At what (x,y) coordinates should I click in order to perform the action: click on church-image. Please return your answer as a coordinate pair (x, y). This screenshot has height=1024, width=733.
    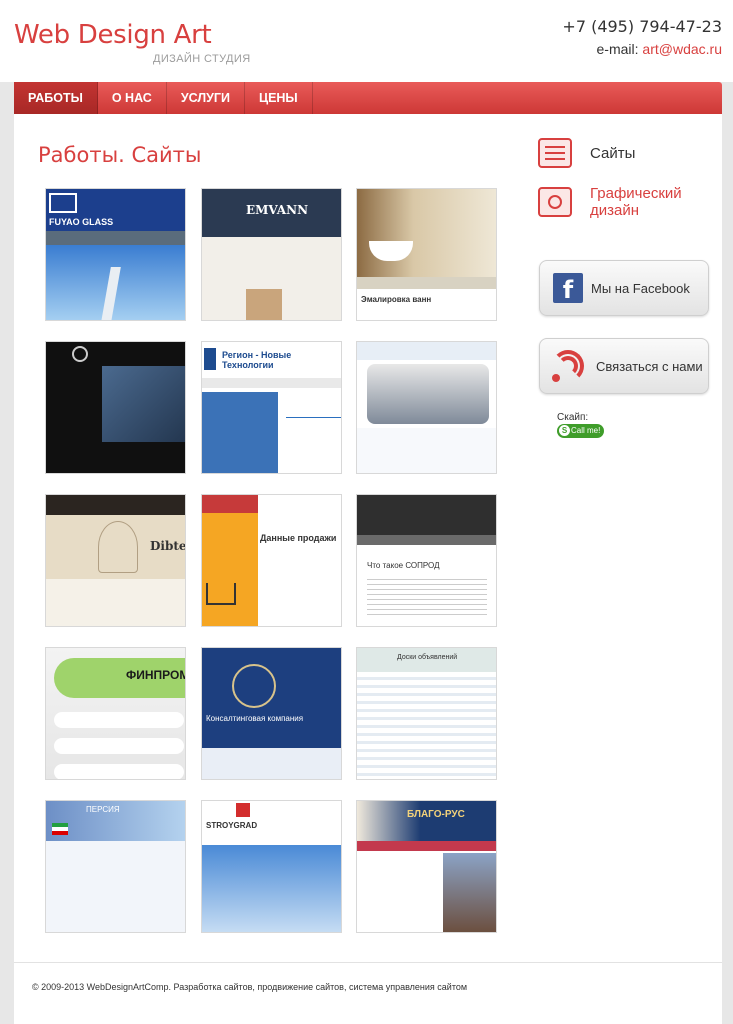
    Looking at the image, I should click on (469, 892).